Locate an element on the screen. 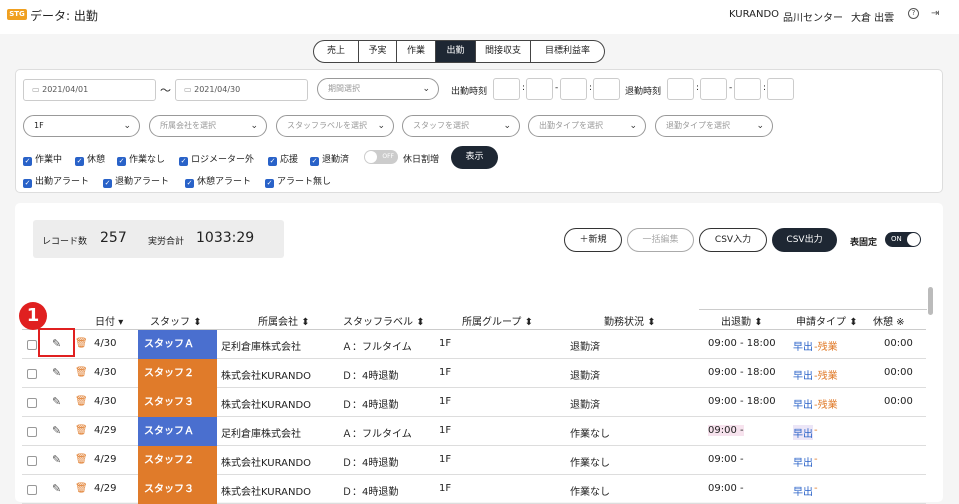 The height and width of the screenshot is (504, 959). clock-in-type-select: 出勤タイプを選択 ⌄ is located at coordinates (587, 126).